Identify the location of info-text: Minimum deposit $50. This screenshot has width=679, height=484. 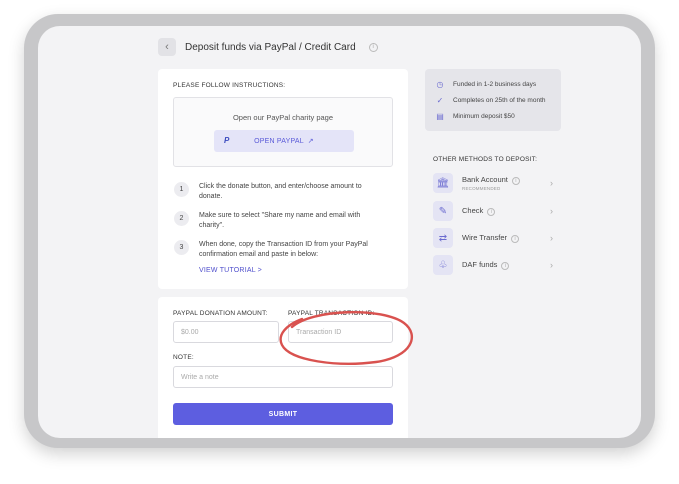
(484, 116).